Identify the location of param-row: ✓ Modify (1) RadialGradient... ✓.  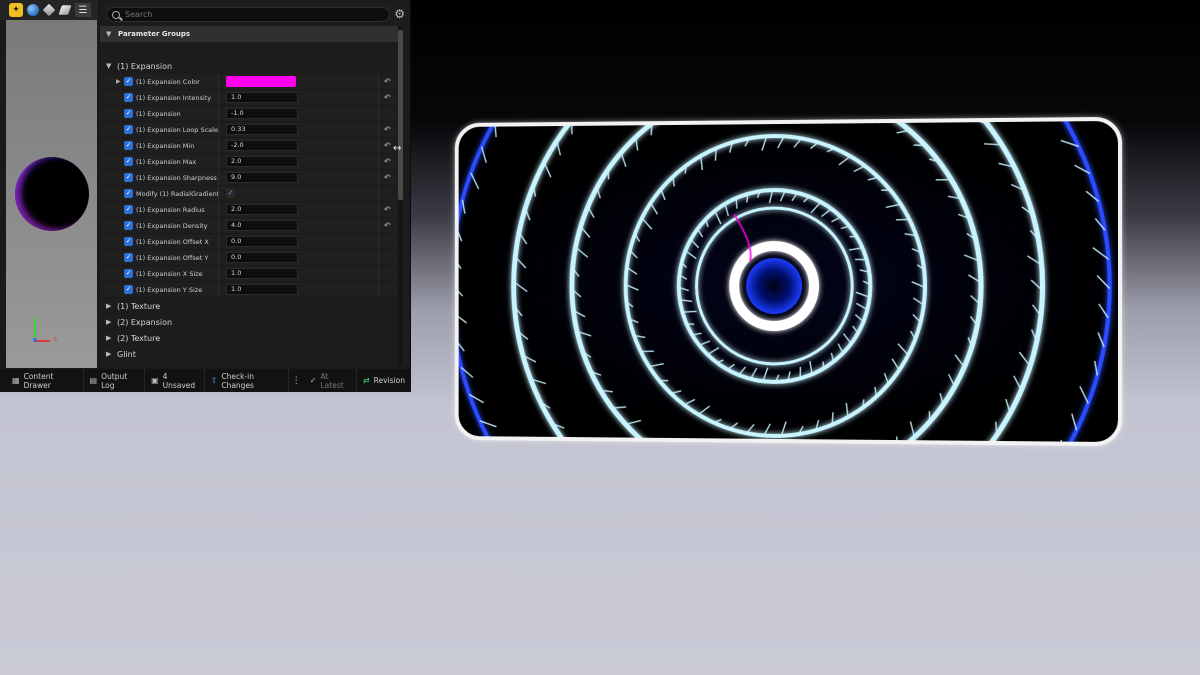
(249, 194).